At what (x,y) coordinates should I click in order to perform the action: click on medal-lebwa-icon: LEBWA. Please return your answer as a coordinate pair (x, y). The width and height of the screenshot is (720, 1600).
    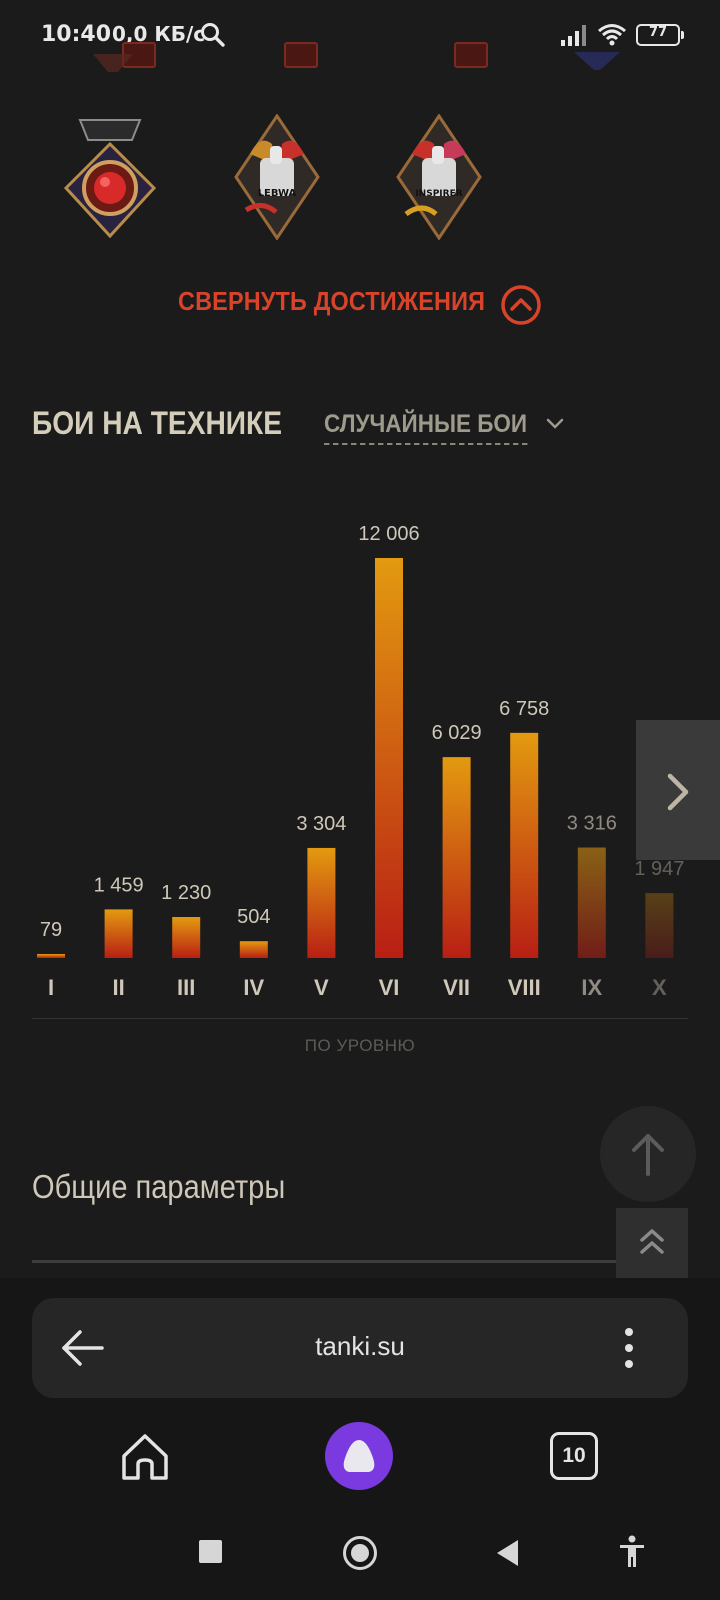
    Looking at the image, I should click on (277, 177).